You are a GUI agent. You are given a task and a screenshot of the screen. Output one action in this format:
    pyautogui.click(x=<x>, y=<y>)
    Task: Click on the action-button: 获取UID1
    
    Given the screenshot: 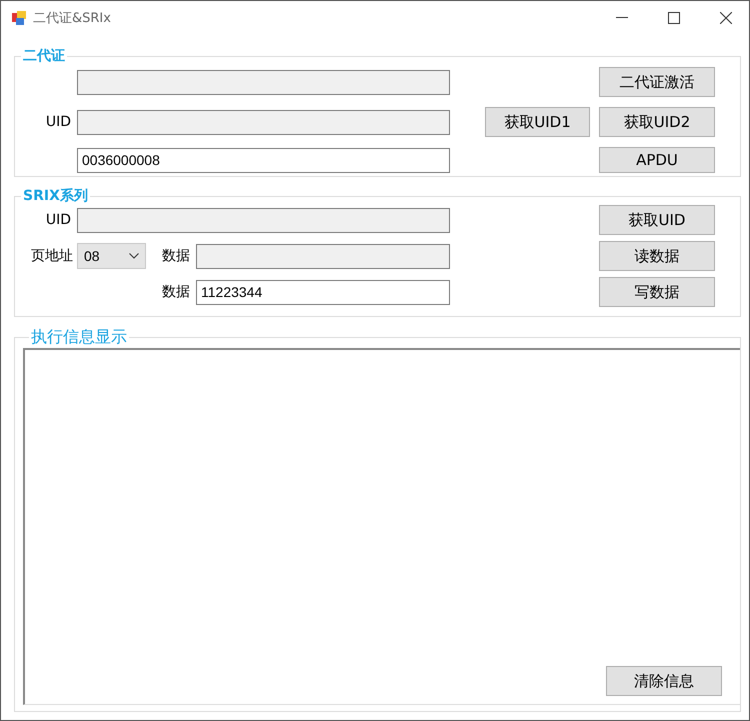 What is the action you would take?
    pyautogui.click(x=537, y=122)
    